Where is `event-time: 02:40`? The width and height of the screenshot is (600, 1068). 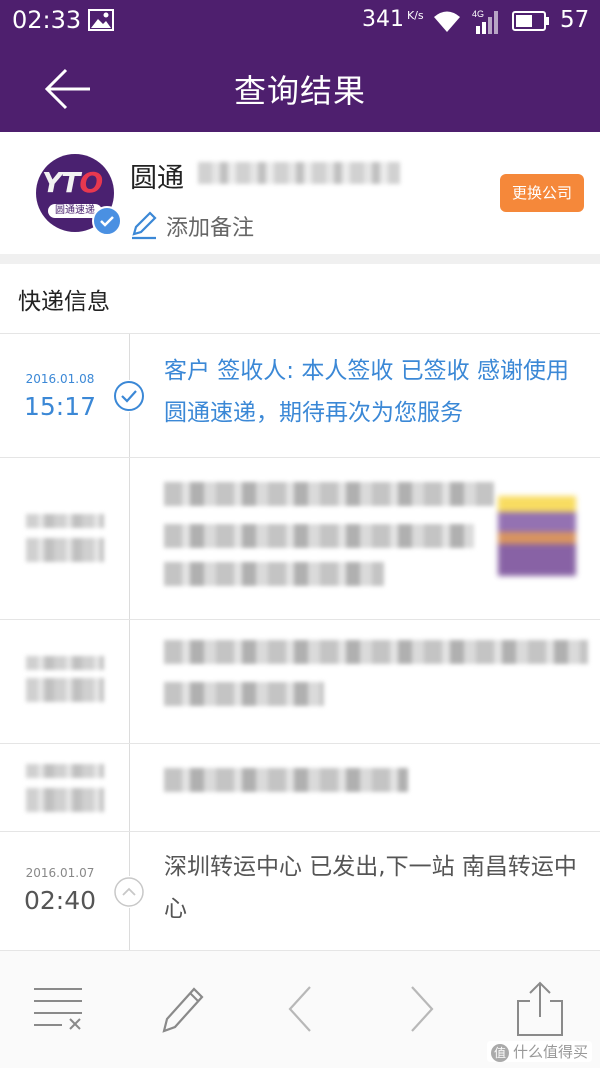
event-time: 02:40 is located at coordinates (60, 900).